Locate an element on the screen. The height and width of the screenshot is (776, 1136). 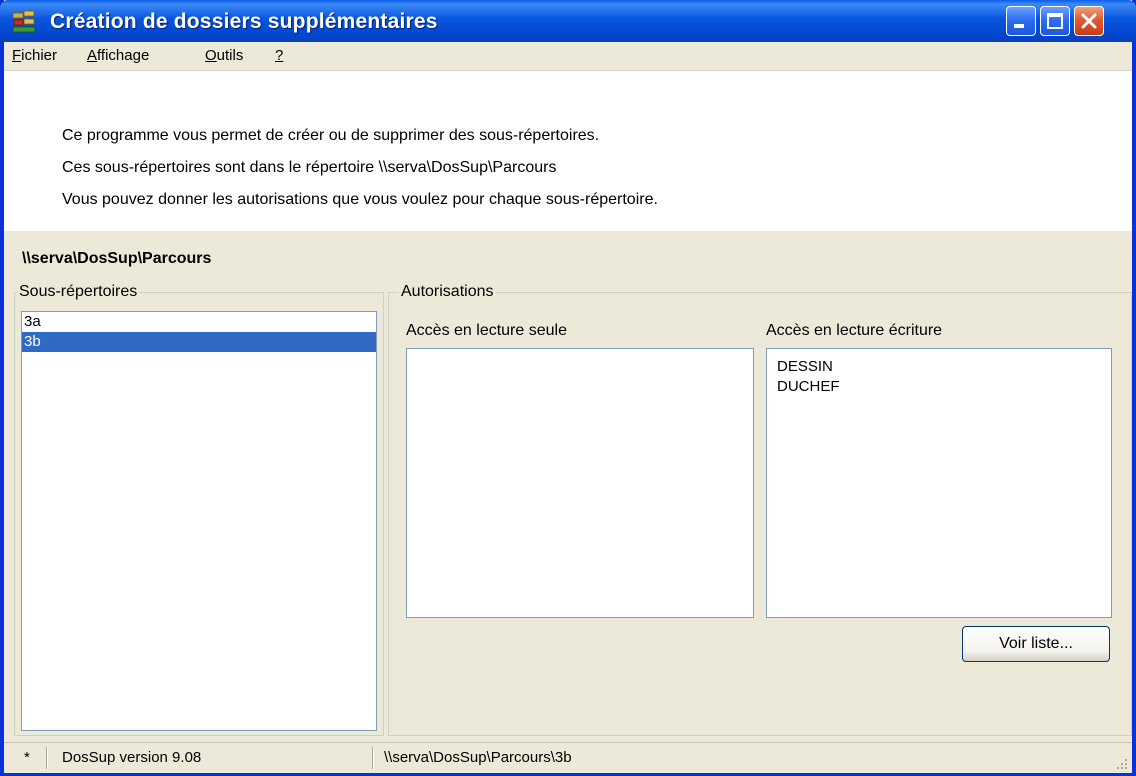
maximize-icon is located at coordinates (1055, 21).